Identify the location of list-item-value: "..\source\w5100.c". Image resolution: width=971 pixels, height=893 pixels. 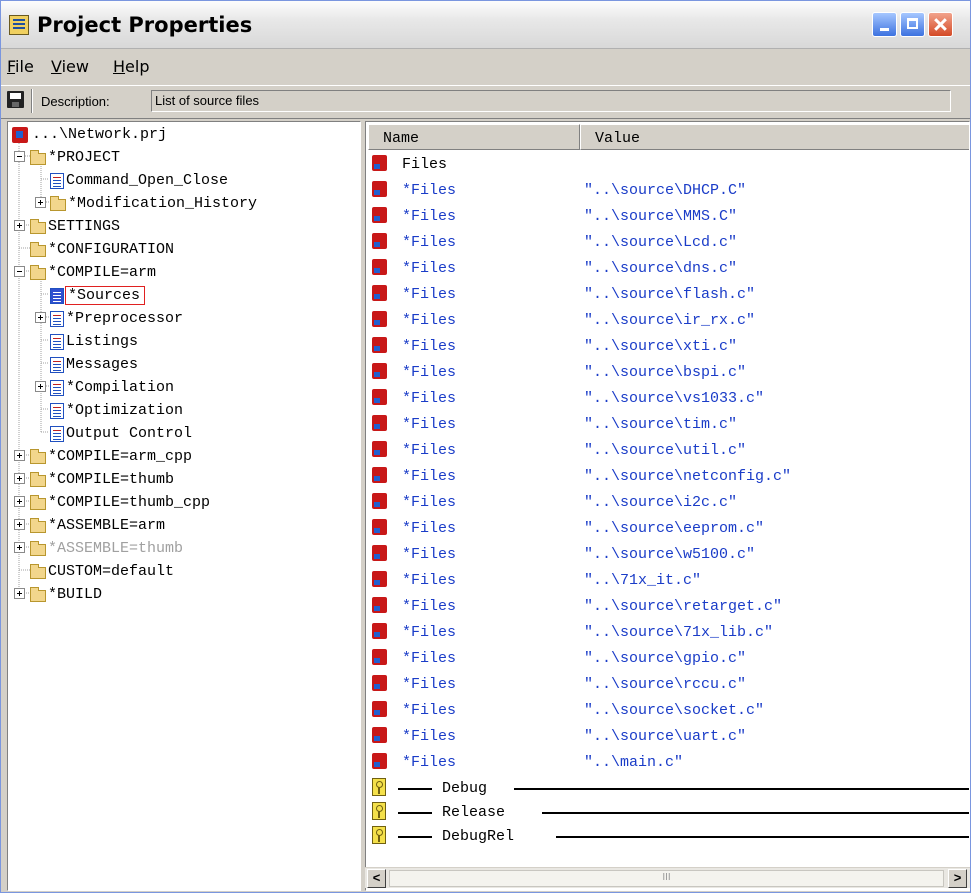
(670, 554).